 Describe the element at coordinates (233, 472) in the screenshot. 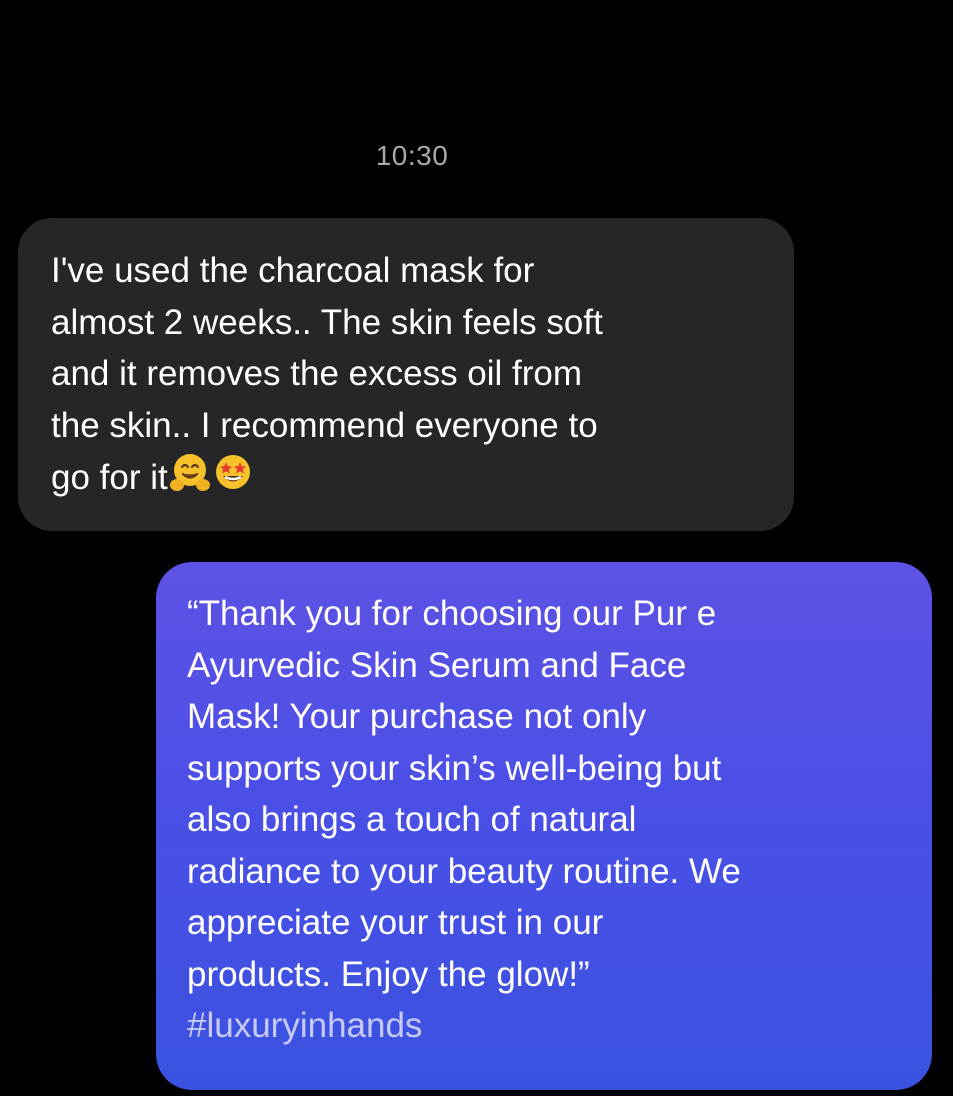

I see `star-struck-emoji-icon` at that location.